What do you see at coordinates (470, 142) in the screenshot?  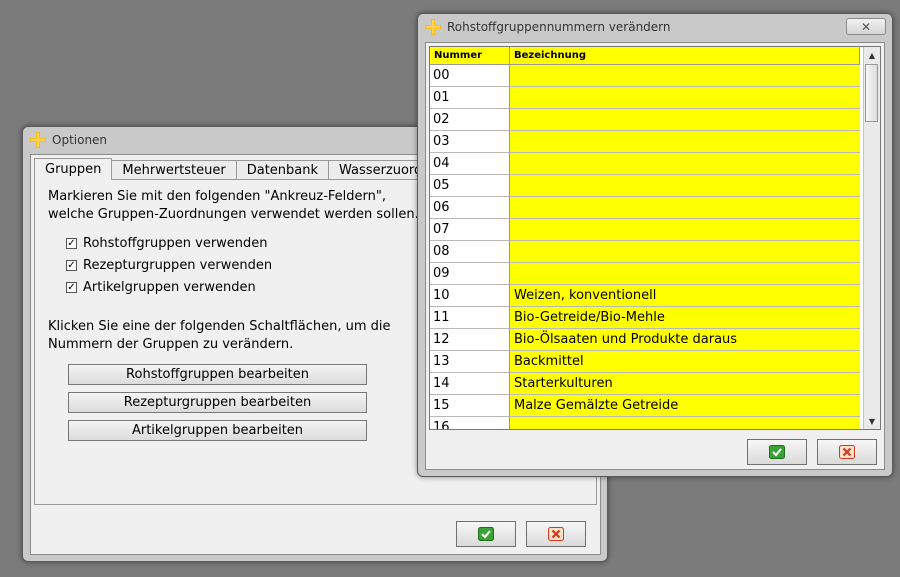 I see `cell-nummer: 03` at bounding box center [470, 142].